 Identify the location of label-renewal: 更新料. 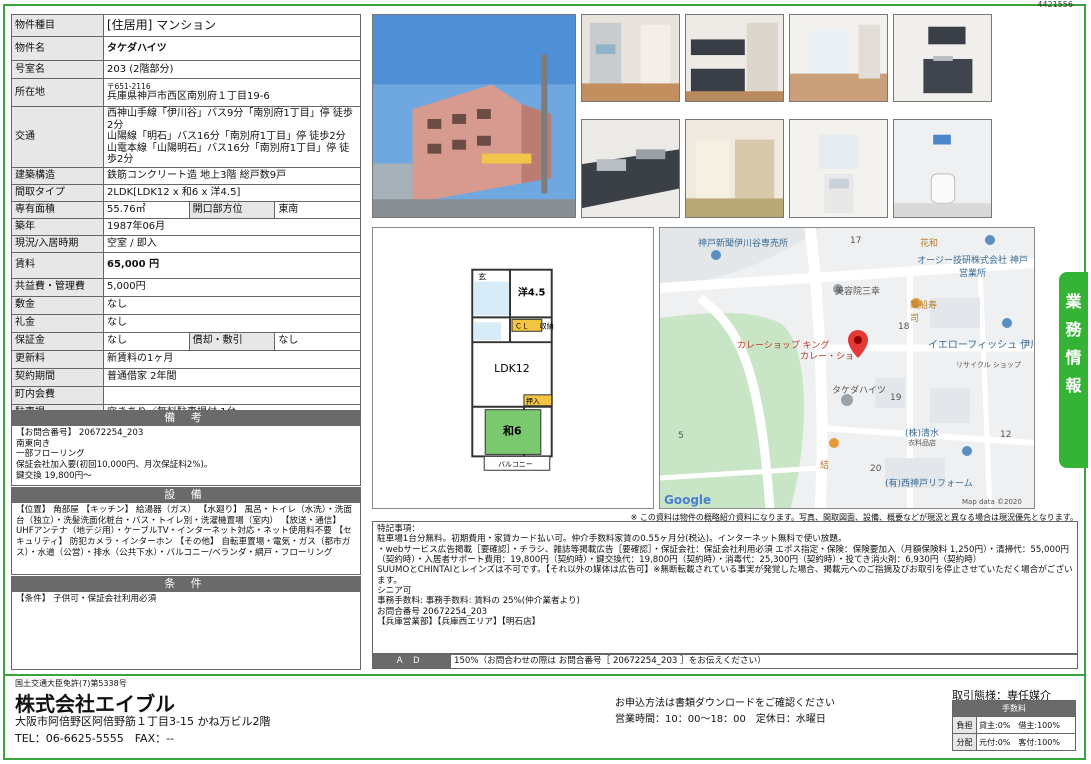
(57, 359).